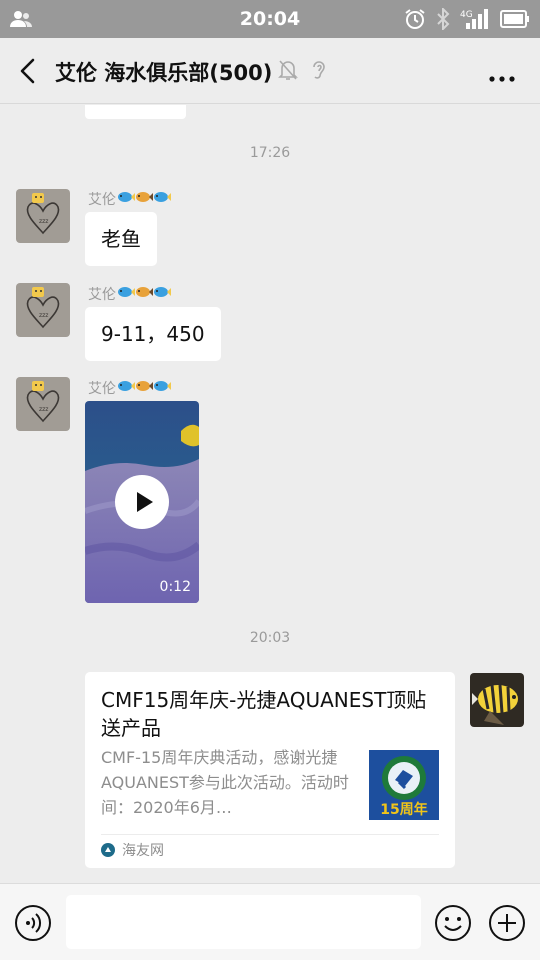  I want to click on play-icon, so click(142, 502).